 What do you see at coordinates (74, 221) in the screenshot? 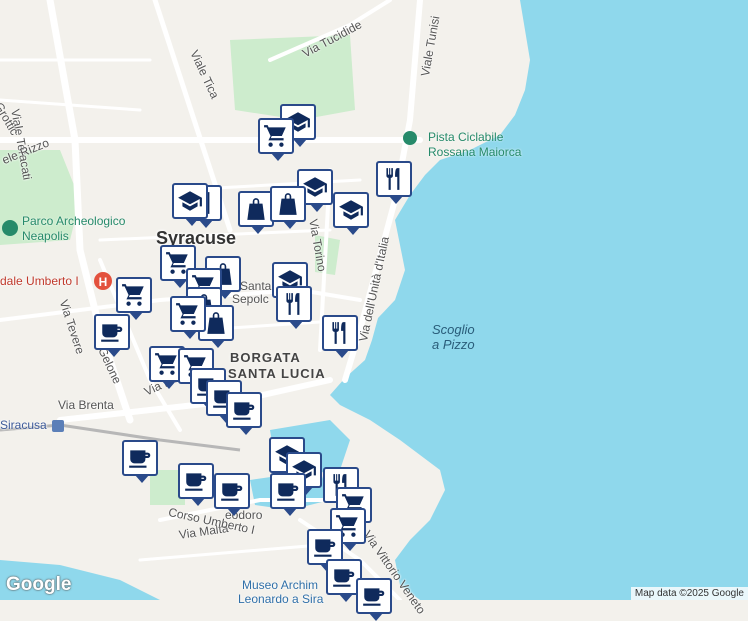
I see `park-label-1: Parco Archeologico` at bounding box center [74, 221].